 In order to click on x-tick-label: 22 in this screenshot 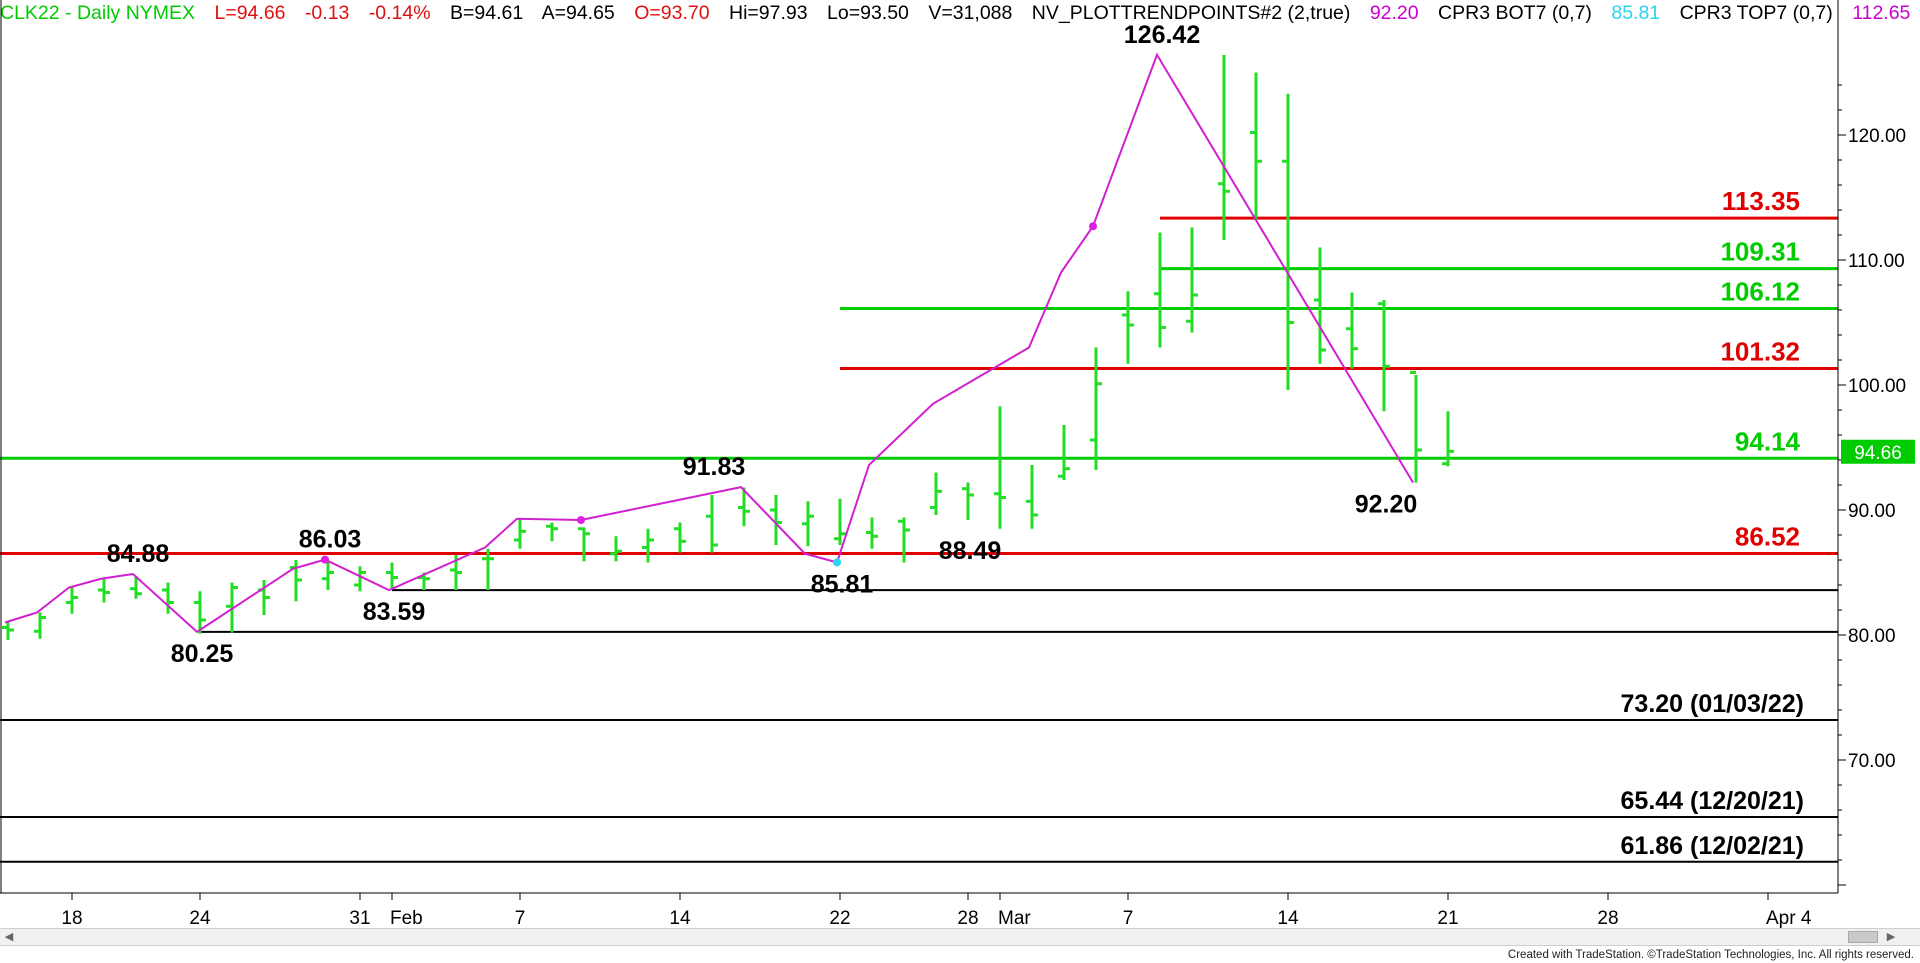, I will do `click(839, 918)`.